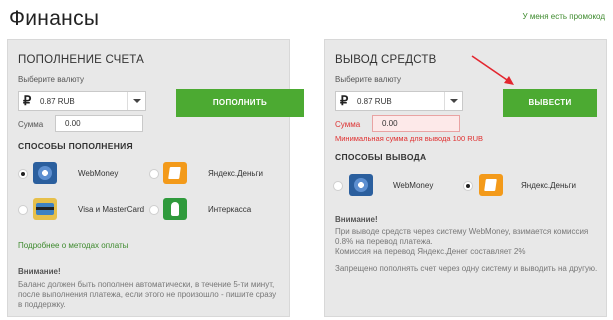 Image resolution: width=613 pixels, height=320 pixels. Describe the element at coordinates (75, 146) in the screenshot. I see `deposit-methods-title: СПОСОБЫ ПОПОЛНЕНИЯ` at that location.